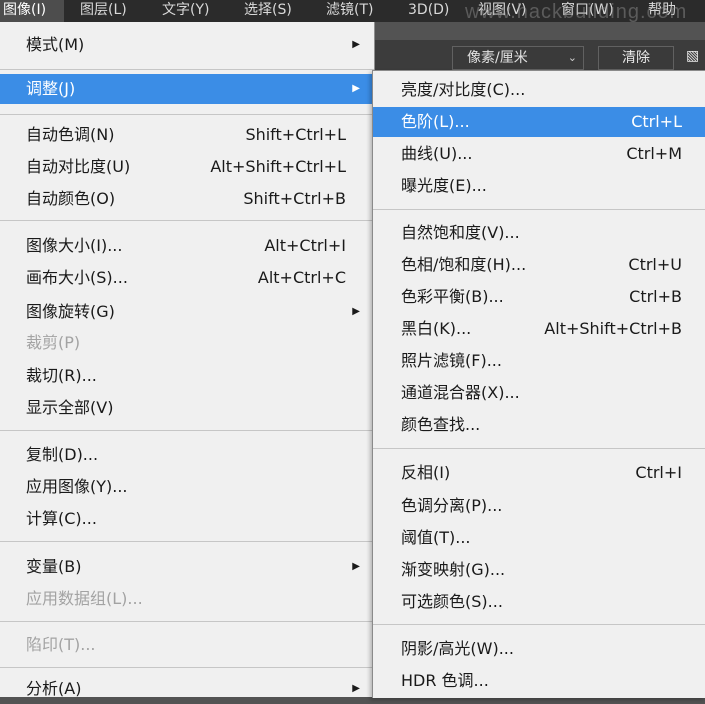 The width and height of the screenshot is (705, 704). I want to click on menu-item-variables: 变量(B) ▶, so click(187, 567).